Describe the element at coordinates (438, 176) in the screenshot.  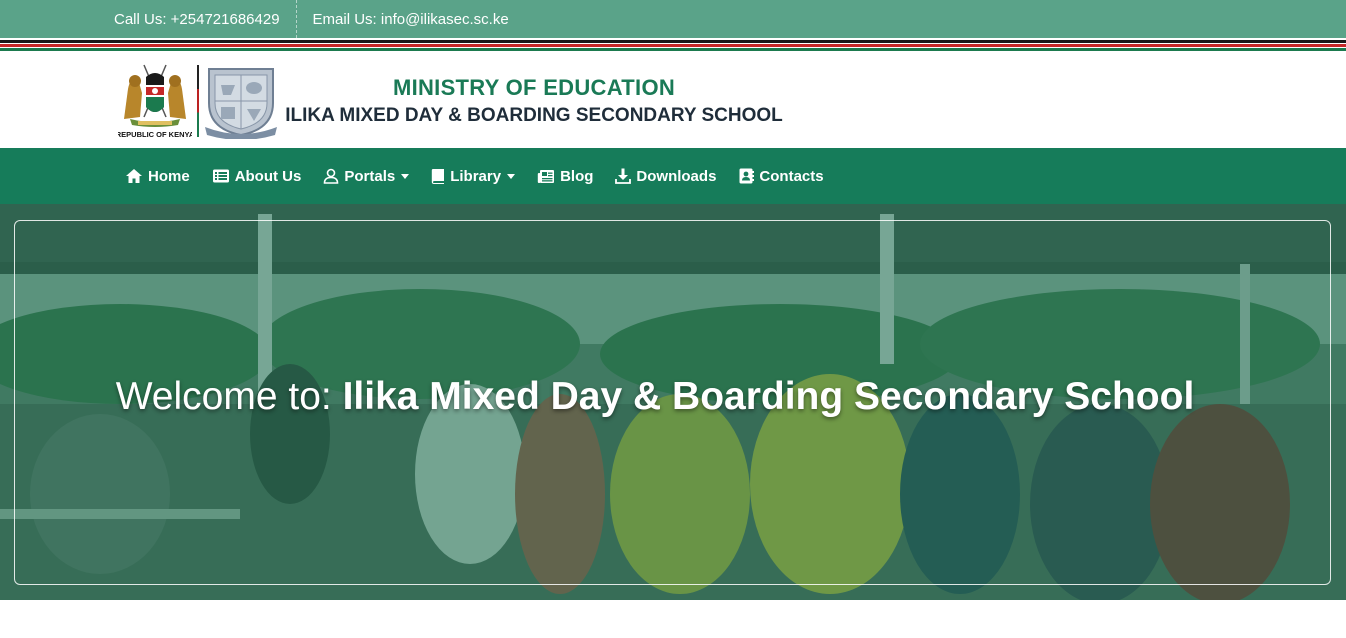
I see `book-icon` at that location.